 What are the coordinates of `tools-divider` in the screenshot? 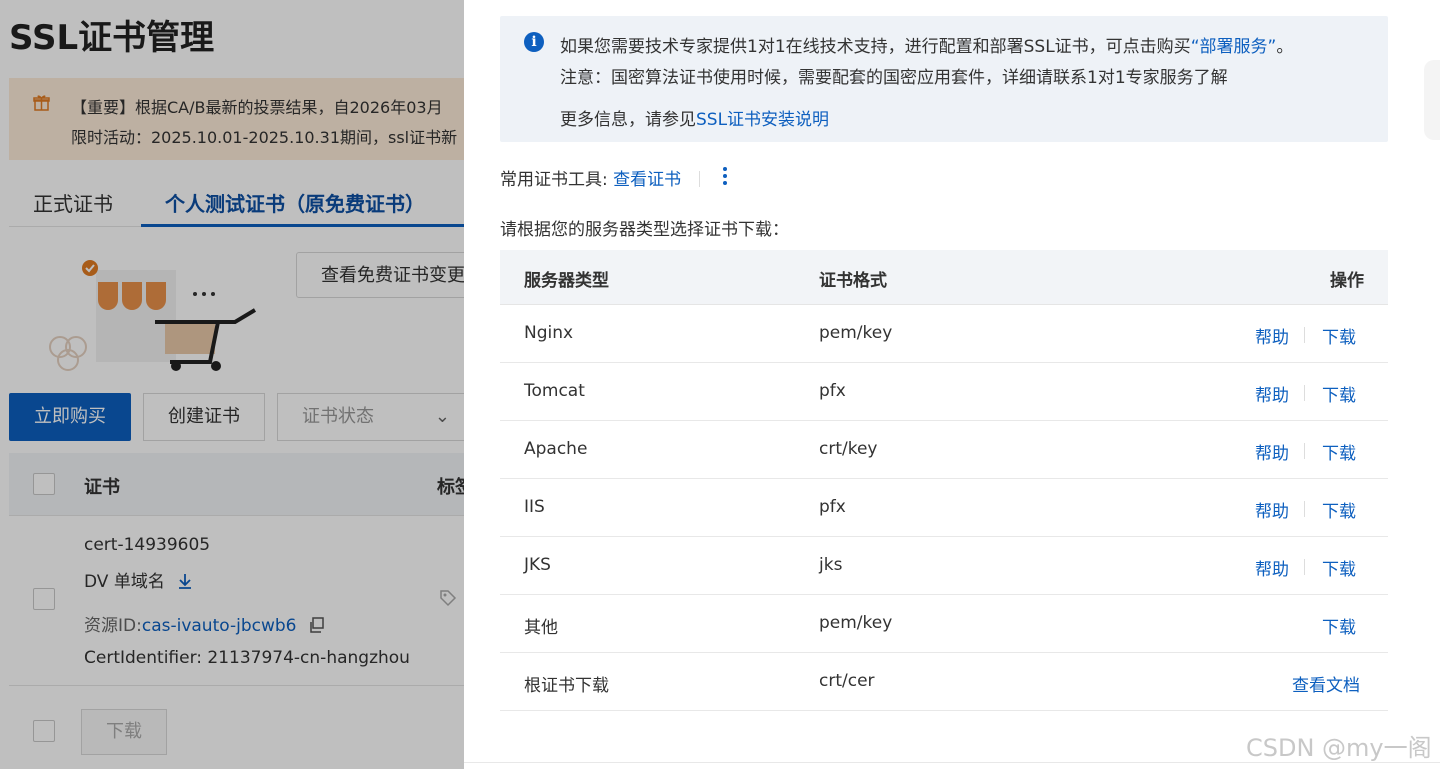 It's located at (699, 179).